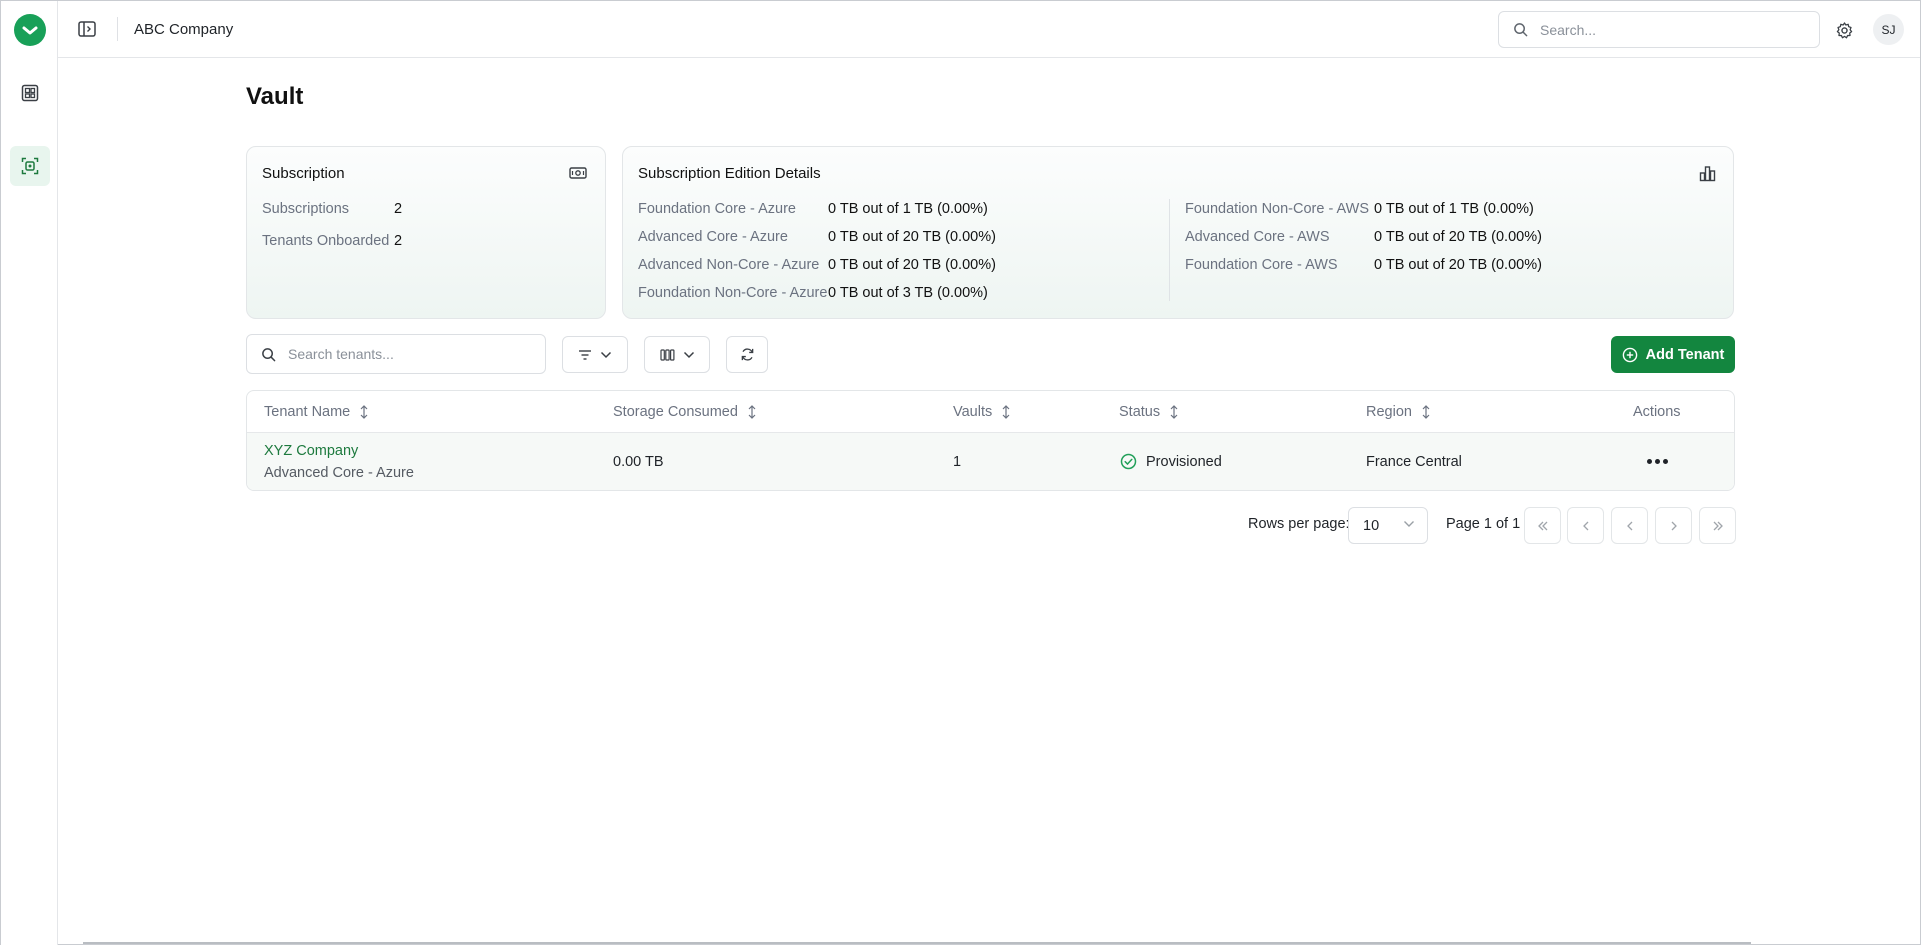 The image size is (1921, 945). I want to click on sidebar-item-vault, so click(30, 166).